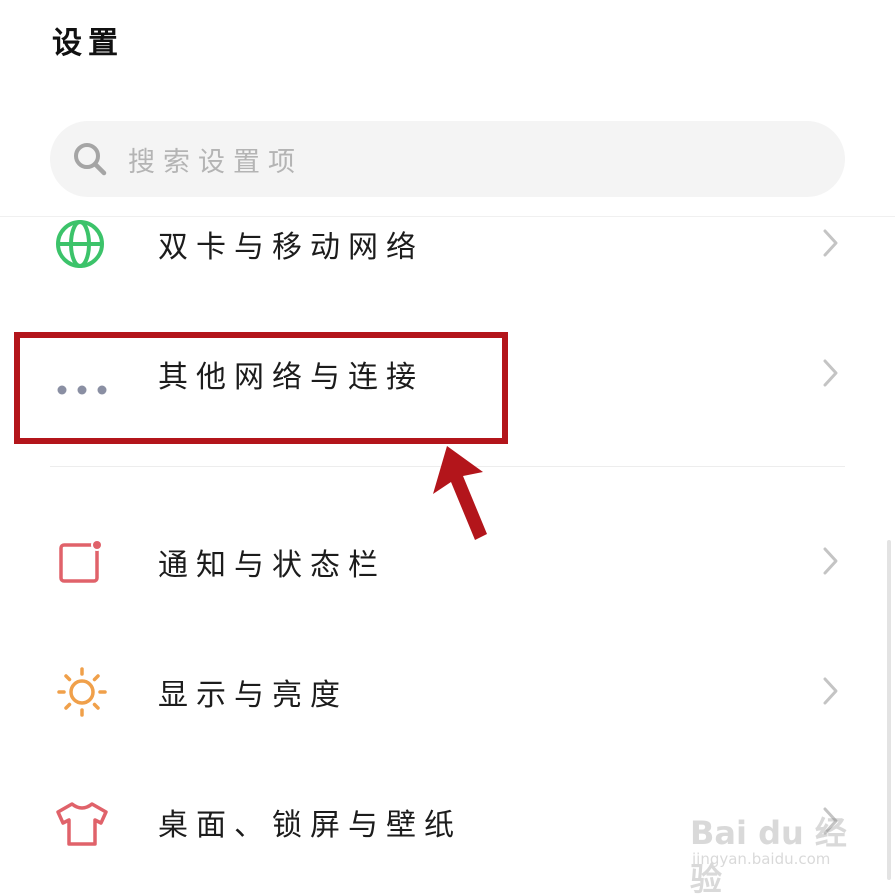 This screenshot has height=895, width=895. What do you see at coordinates (460, 493) in the screenshot?
I see `pointer-arrow-icon` at bounding box center [460, 493].